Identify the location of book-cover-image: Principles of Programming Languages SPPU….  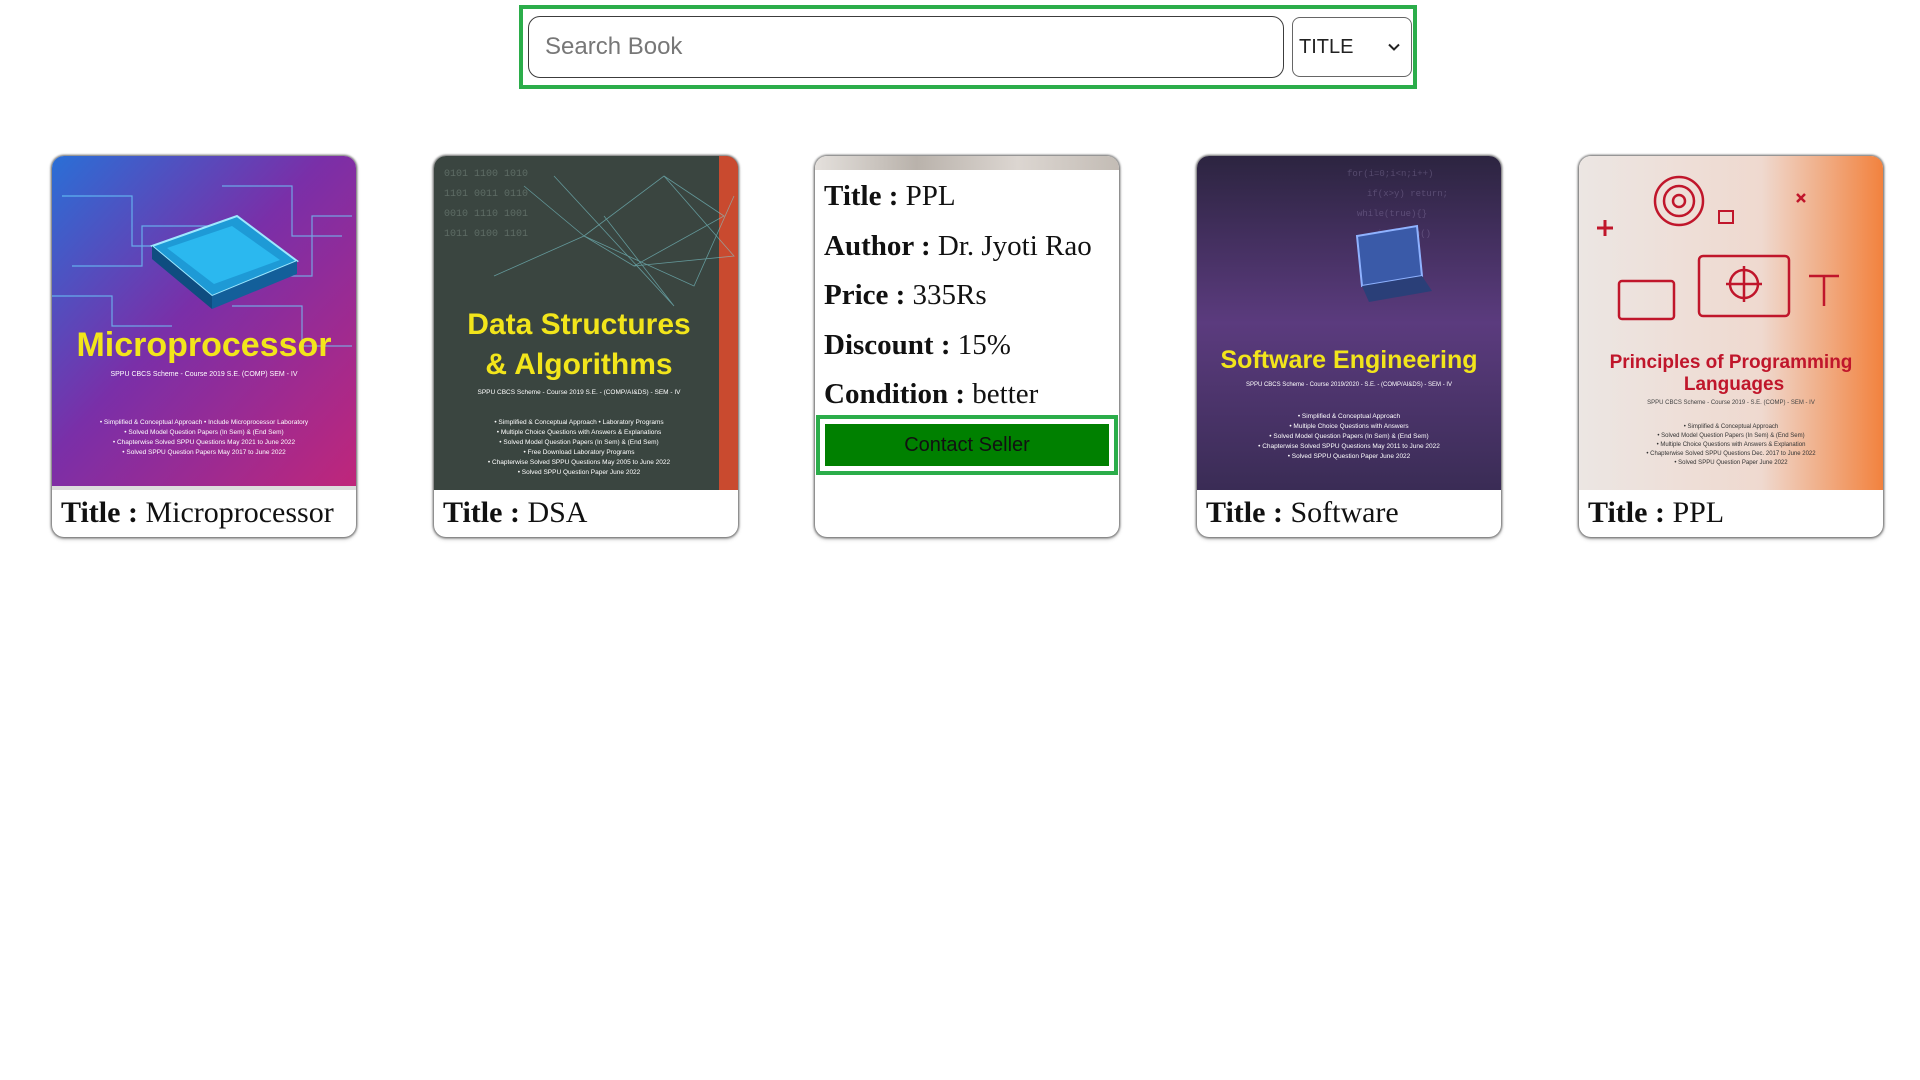
(1731, 323).